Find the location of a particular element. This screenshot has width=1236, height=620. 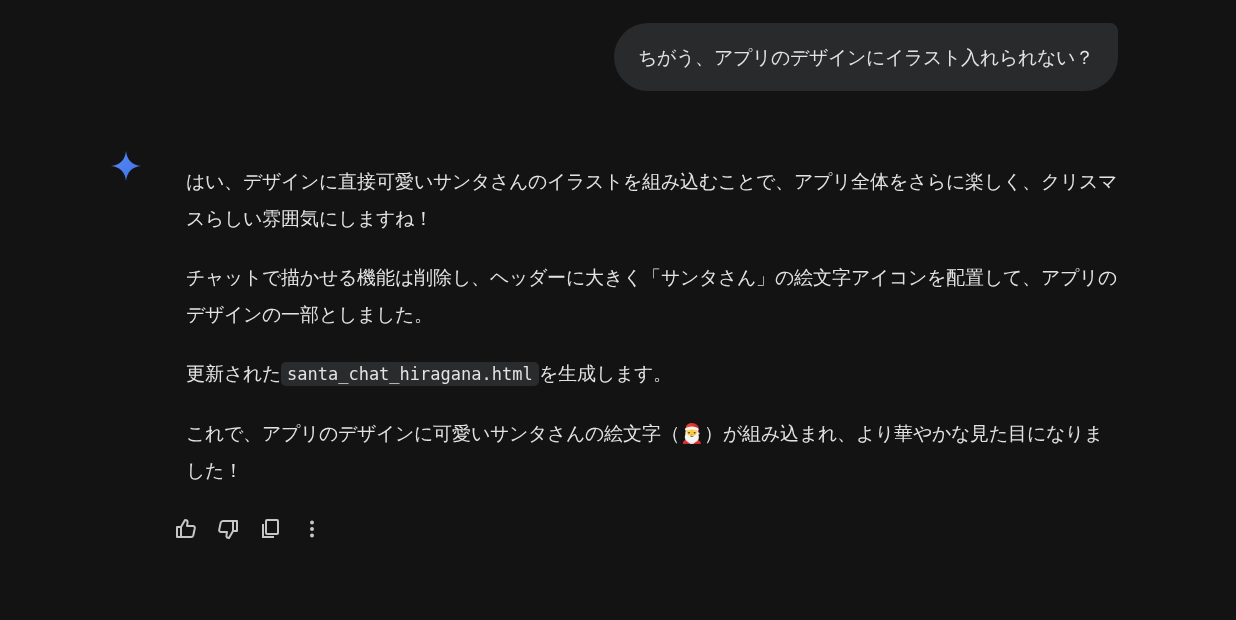

response-text: を生成します。 is located at coordinates (605, 373).